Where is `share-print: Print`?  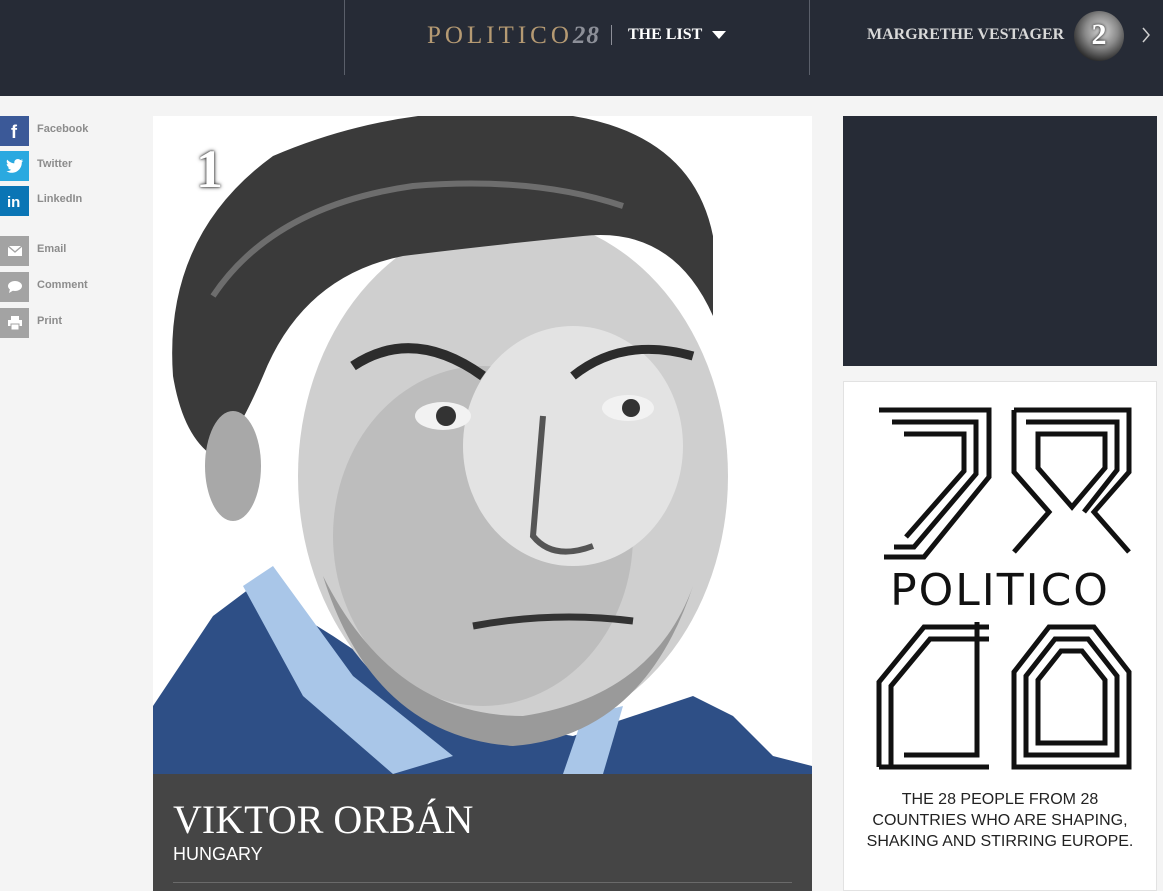 share-print: Print is located at coordinates (60, 323).